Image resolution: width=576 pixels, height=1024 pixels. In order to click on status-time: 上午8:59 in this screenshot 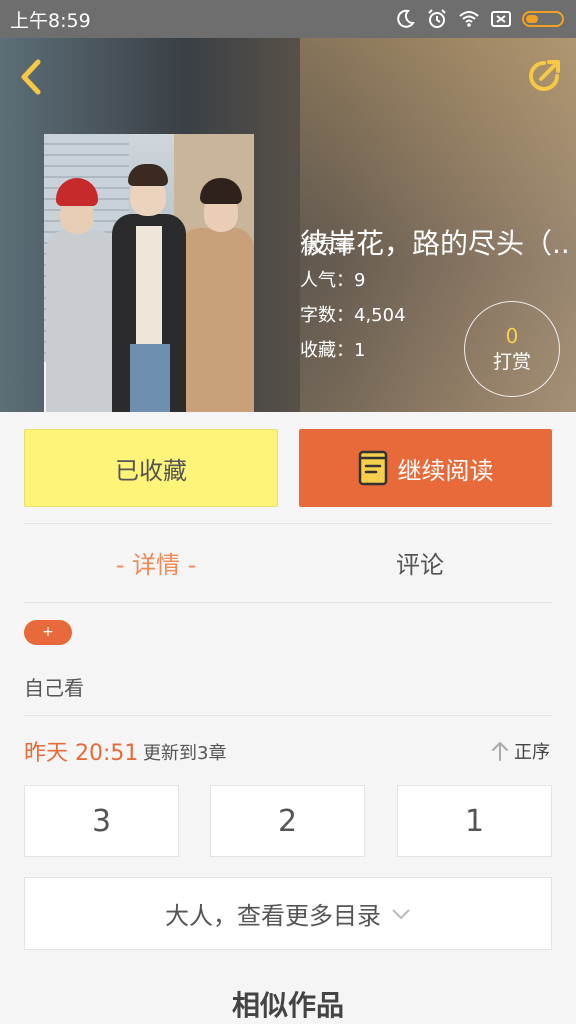, I will do `click(50, 20)`.